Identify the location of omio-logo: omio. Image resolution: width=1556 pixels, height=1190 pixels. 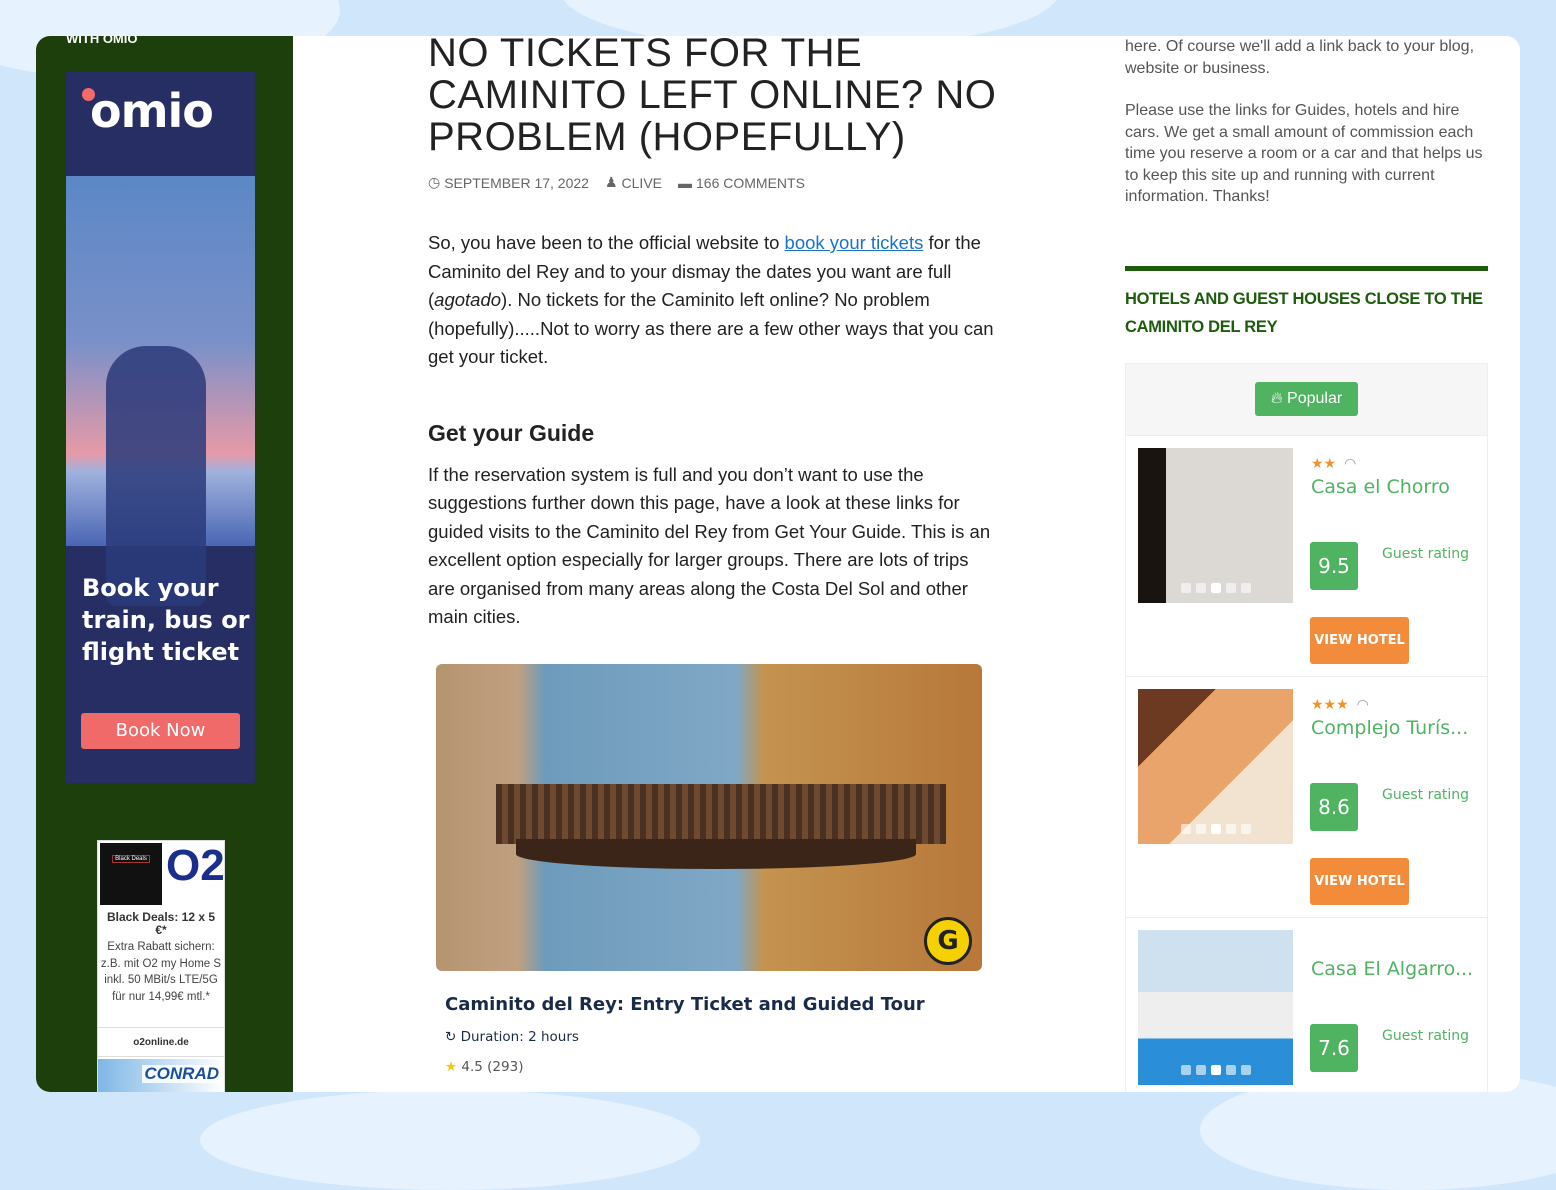
(152, 111).